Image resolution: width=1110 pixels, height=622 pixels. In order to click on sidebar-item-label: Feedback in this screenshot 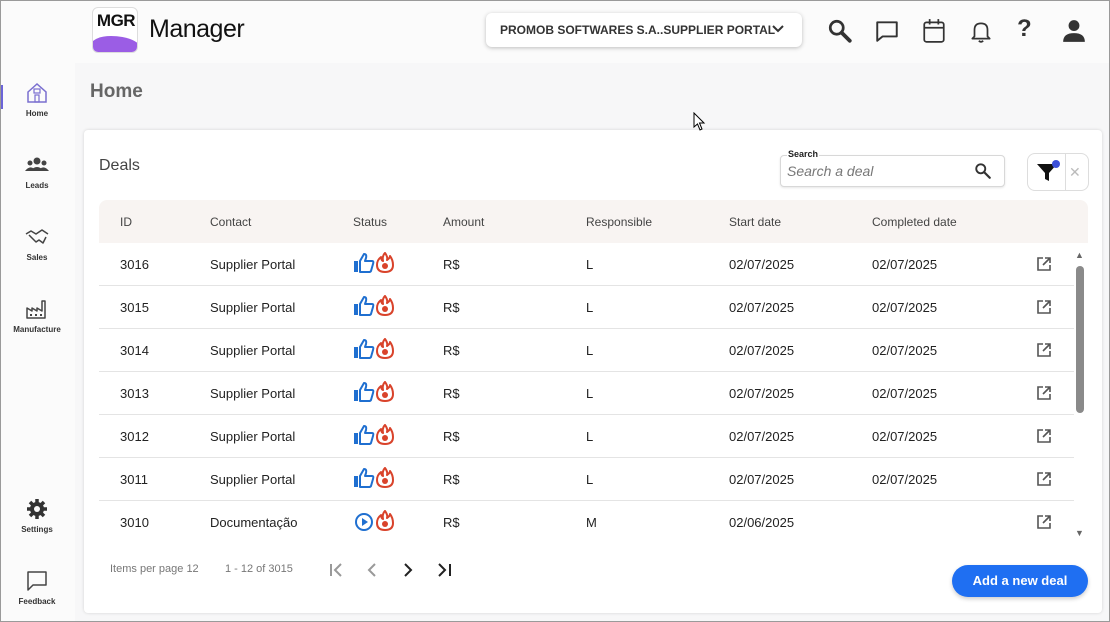, I will do `click(37, 601)`.